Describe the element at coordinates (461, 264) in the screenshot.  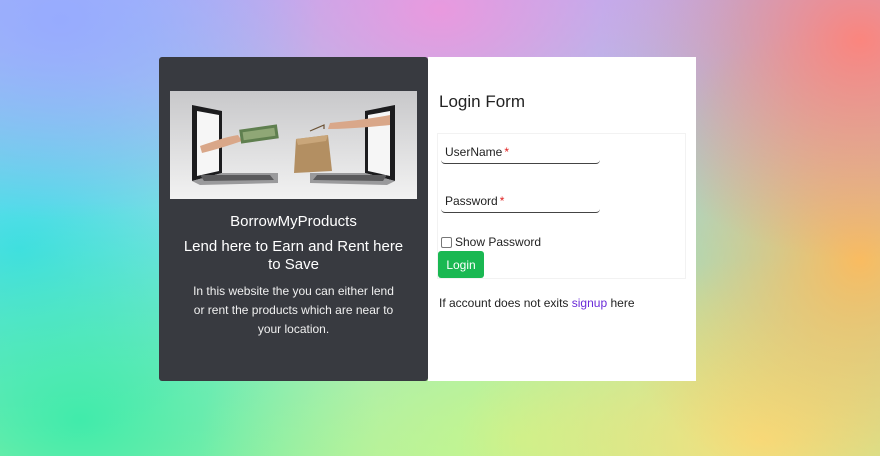
I see `login-button: Login` at that location.